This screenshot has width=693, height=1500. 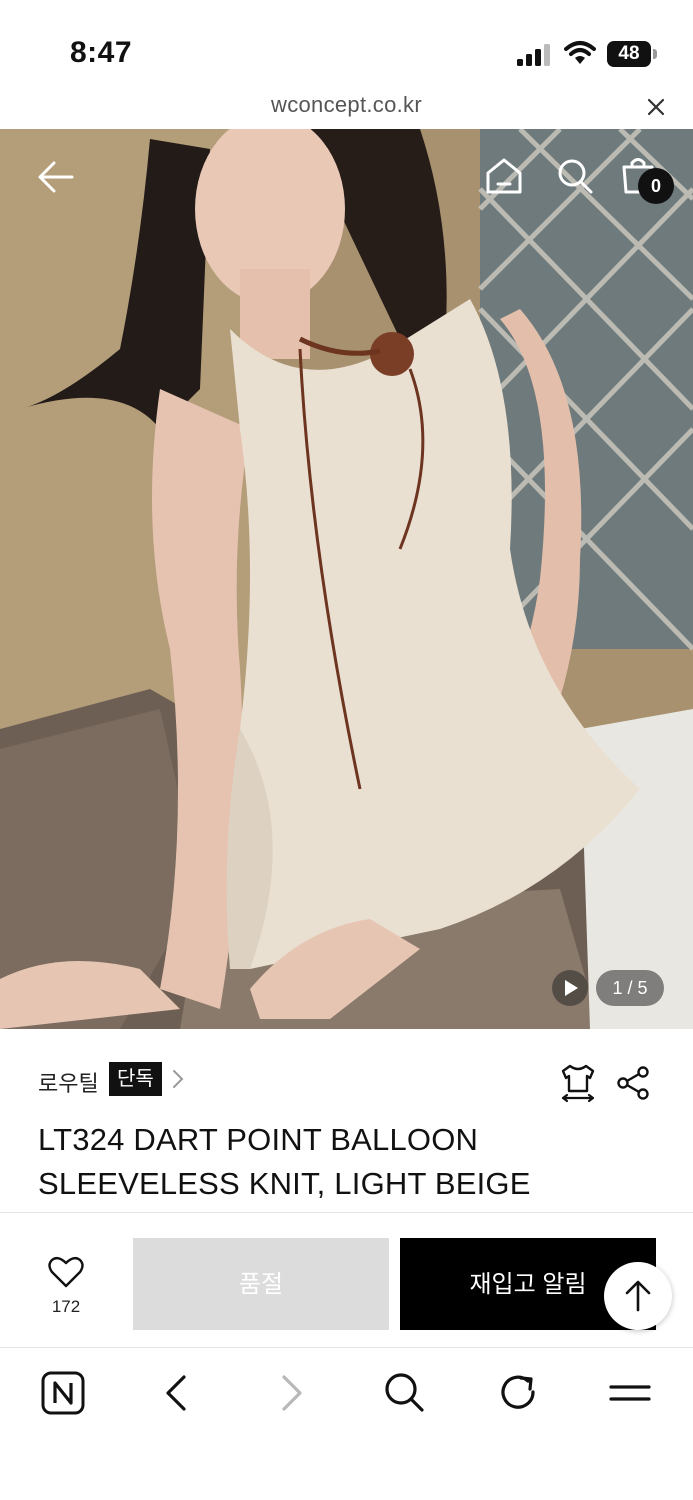 What do you see at coordinates (504, 176) in the screenshot?
I see `home-icon` at bounding box center [504, 176].